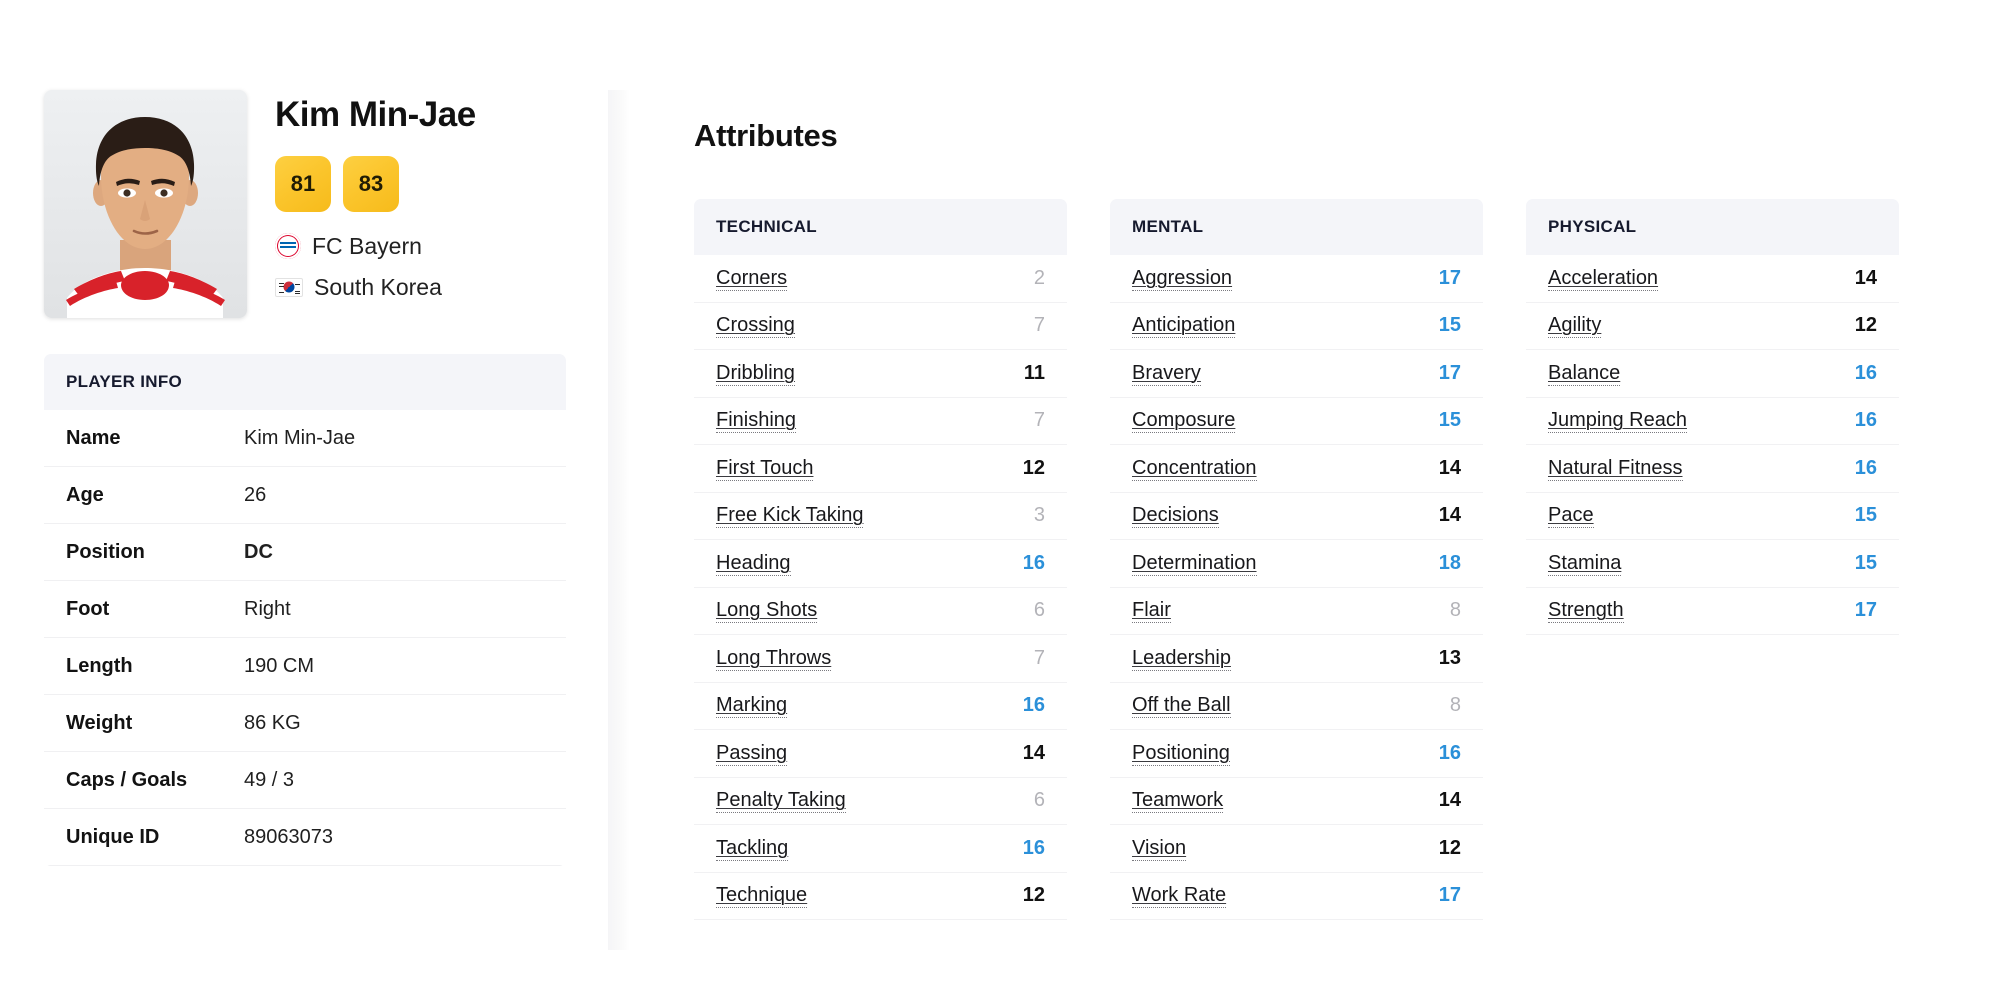 Image resolution: width=2000 pixels, height=1000 pixels. I want to click on nation-row: South Korea, so click(375, 287).